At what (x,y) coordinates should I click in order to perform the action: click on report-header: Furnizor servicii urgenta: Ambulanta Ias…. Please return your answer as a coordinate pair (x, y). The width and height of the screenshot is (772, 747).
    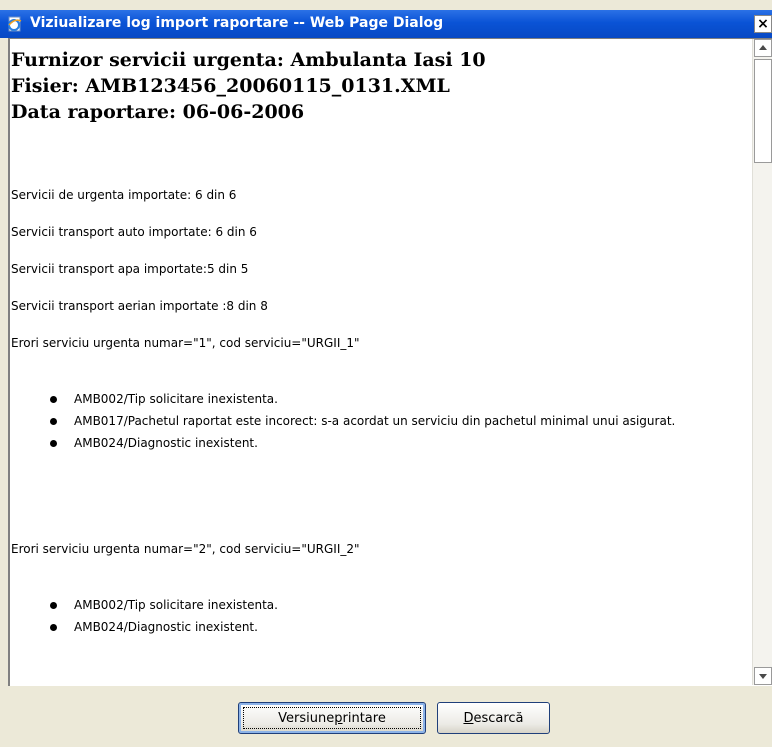
    Looking at the image, I should click on (248, 86).